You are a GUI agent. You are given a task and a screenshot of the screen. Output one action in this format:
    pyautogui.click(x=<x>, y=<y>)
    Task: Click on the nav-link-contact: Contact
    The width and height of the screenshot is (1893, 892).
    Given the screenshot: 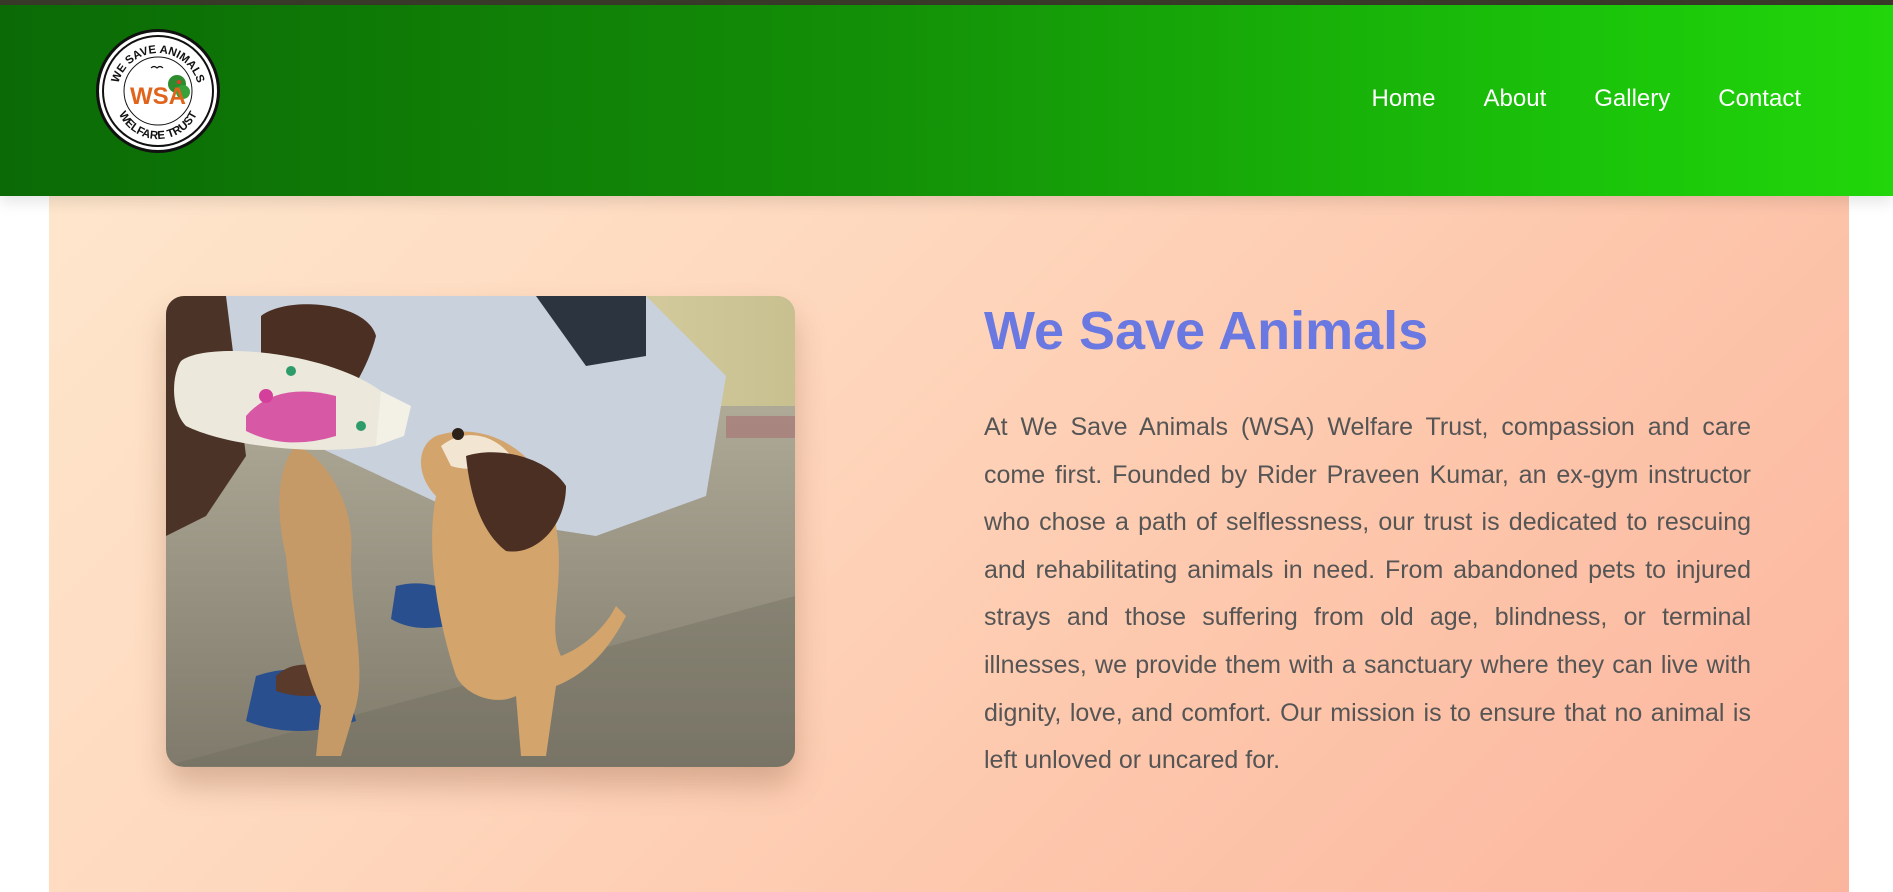 What is the action you would take?
    pyautogui.click(x=1759, y=99)
    